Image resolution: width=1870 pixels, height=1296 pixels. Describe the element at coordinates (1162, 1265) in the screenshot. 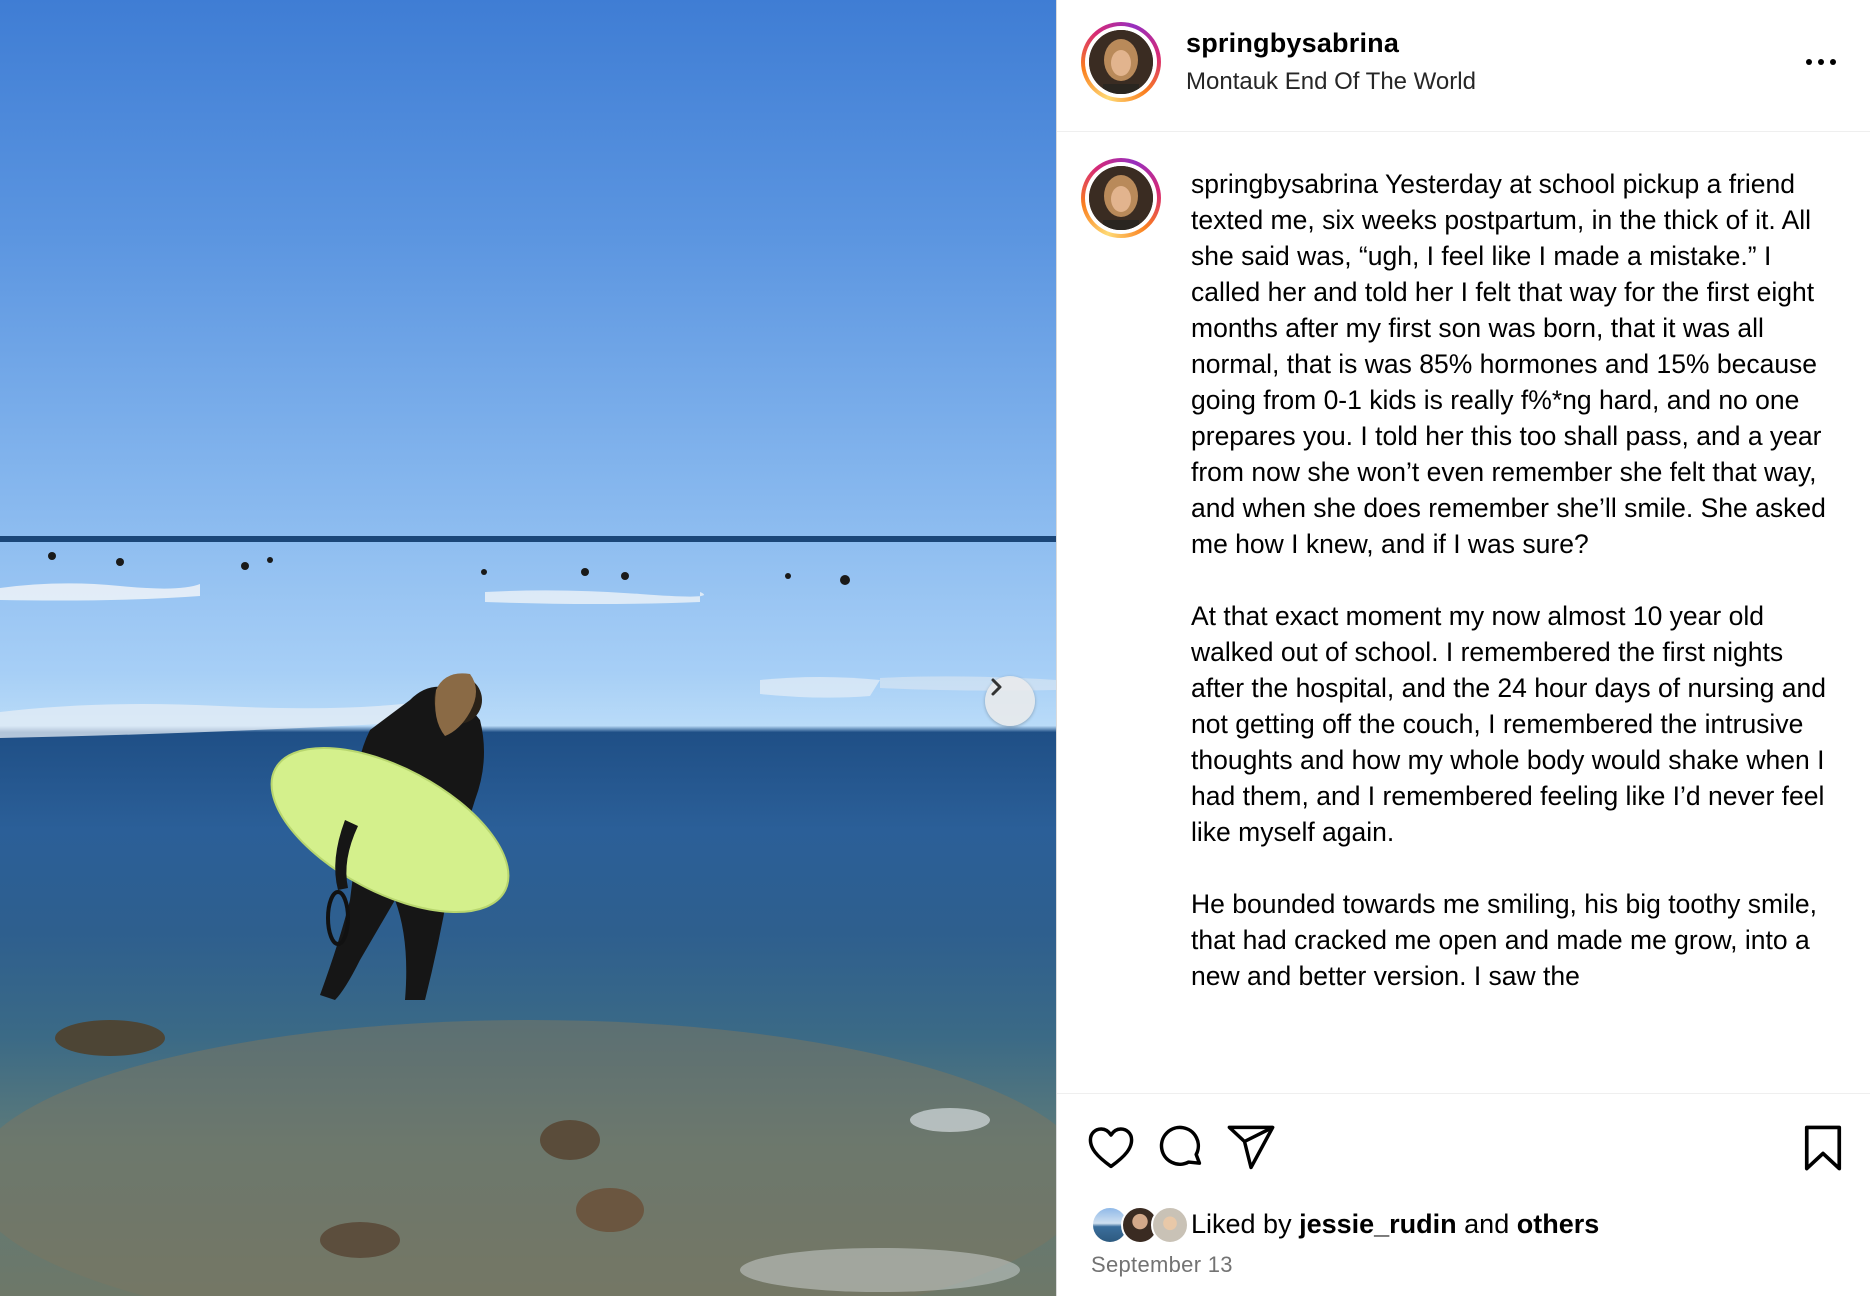

I see `post-date: September 13` at that location.